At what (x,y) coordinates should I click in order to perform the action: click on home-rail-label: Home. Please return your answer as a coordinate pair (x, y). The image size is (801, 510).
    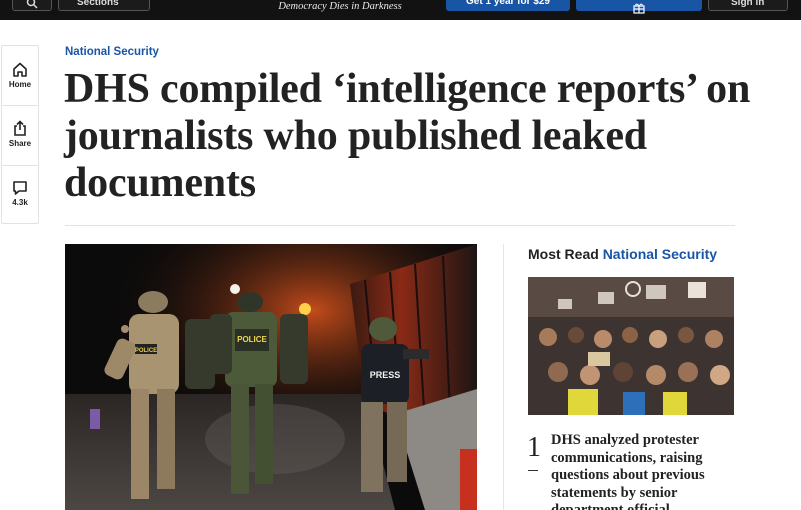
    Looking at the image, I should click on (20, 84).